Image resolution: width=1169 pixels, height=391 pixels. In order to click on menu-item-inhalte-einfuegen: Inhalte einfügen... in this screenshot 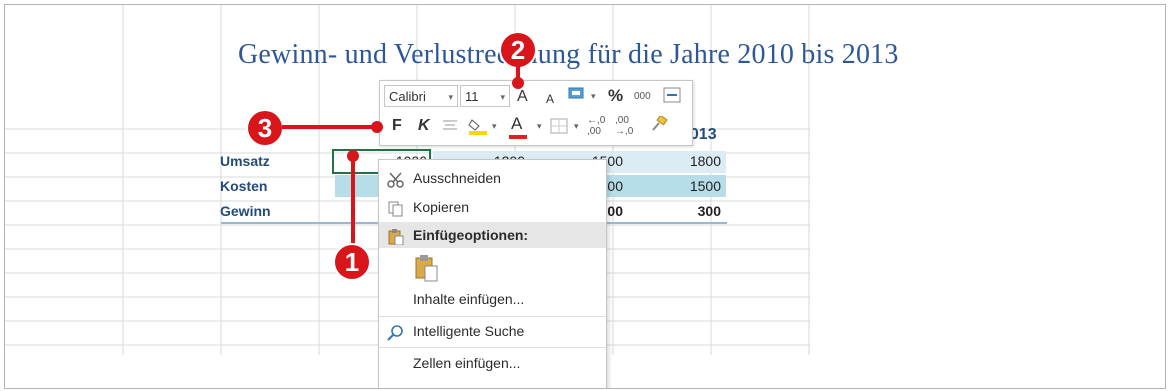, I will do `click(492, 299)`.